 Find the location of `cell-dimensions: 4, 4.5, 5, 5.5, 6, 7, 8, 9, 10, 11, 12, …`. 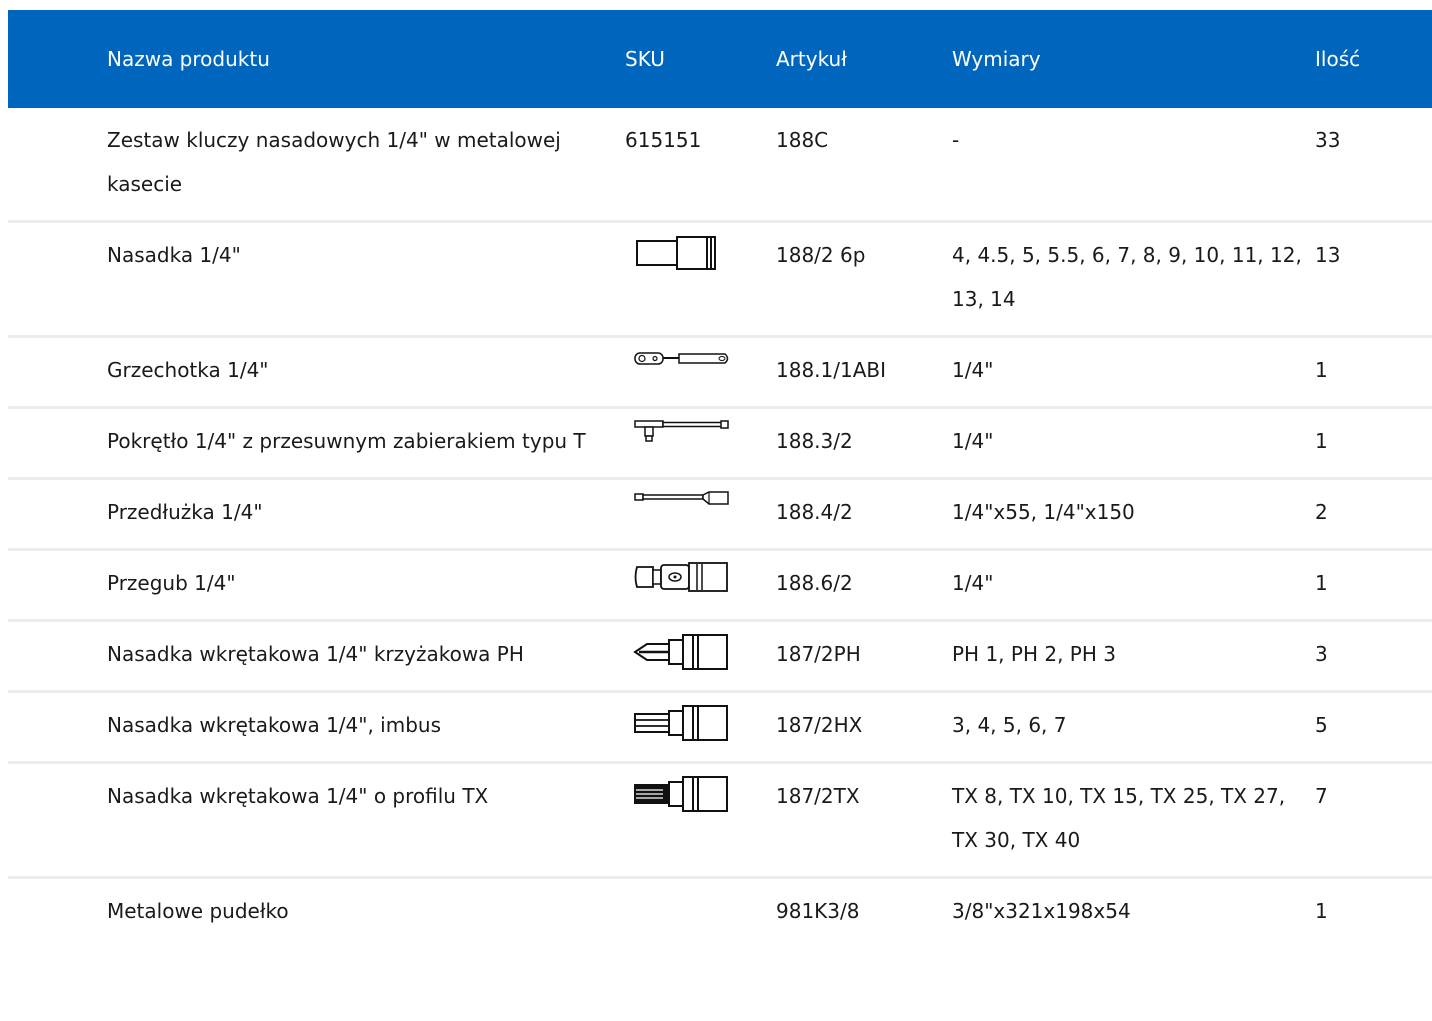

cell-dimensions: 4, 4.5, 5, 5.5, 6, 7, 8, 9, 10, 11, 12, … is located at coordinates (1127, 277).